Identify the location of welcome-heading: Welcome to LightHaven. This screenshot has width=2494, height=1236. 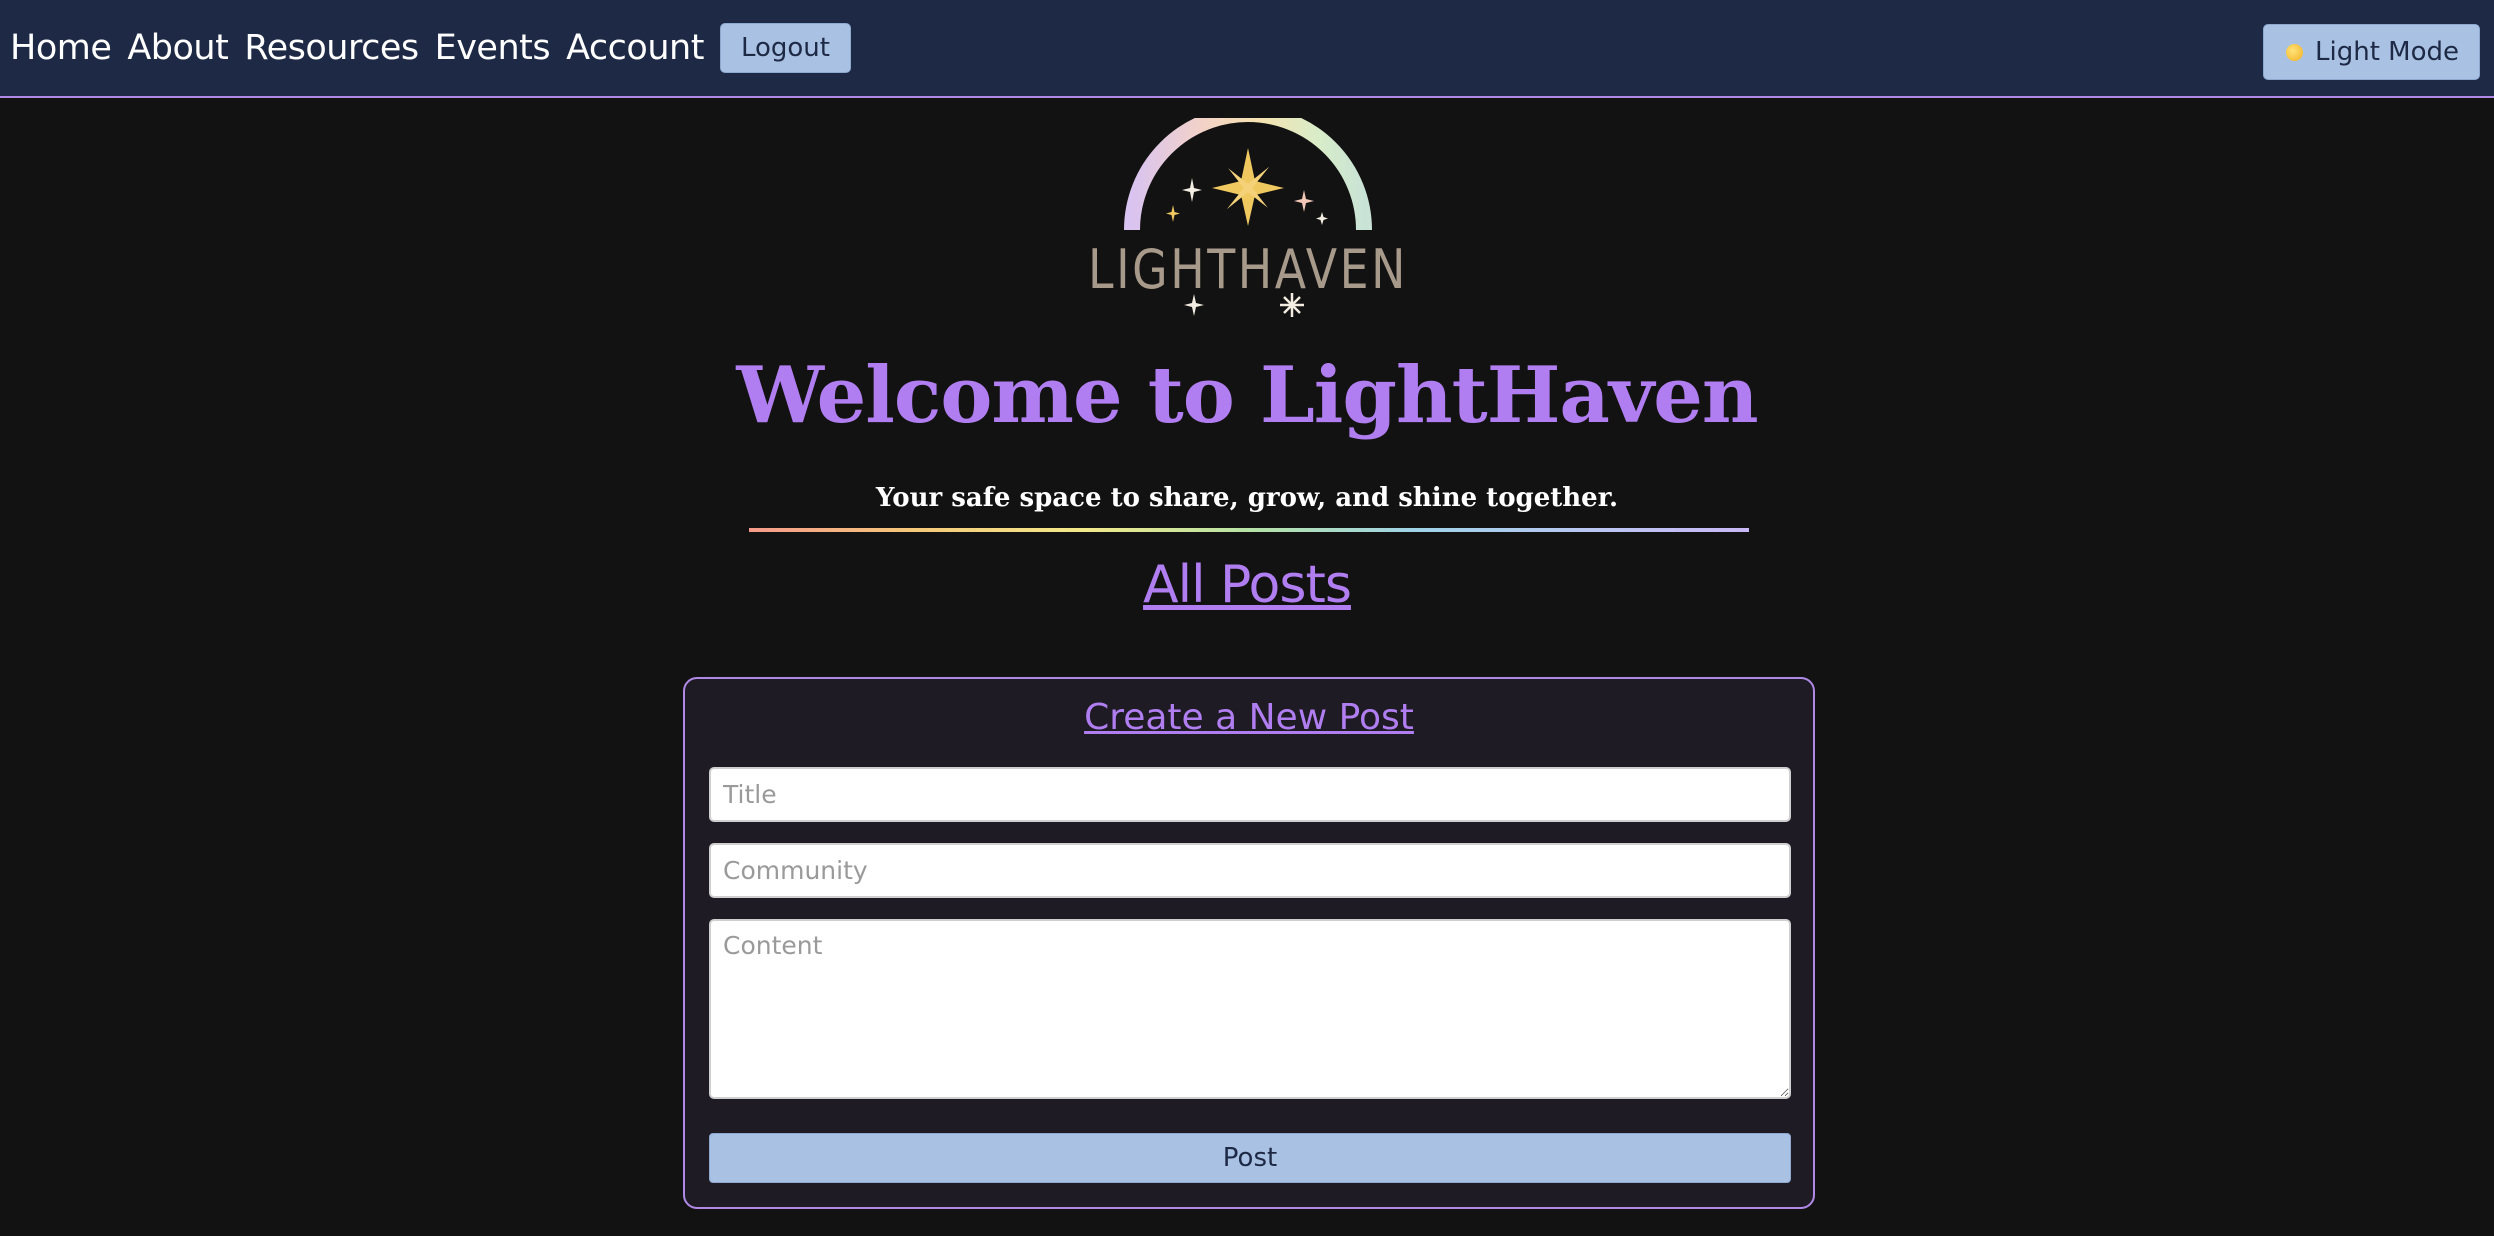
(1247, 395).